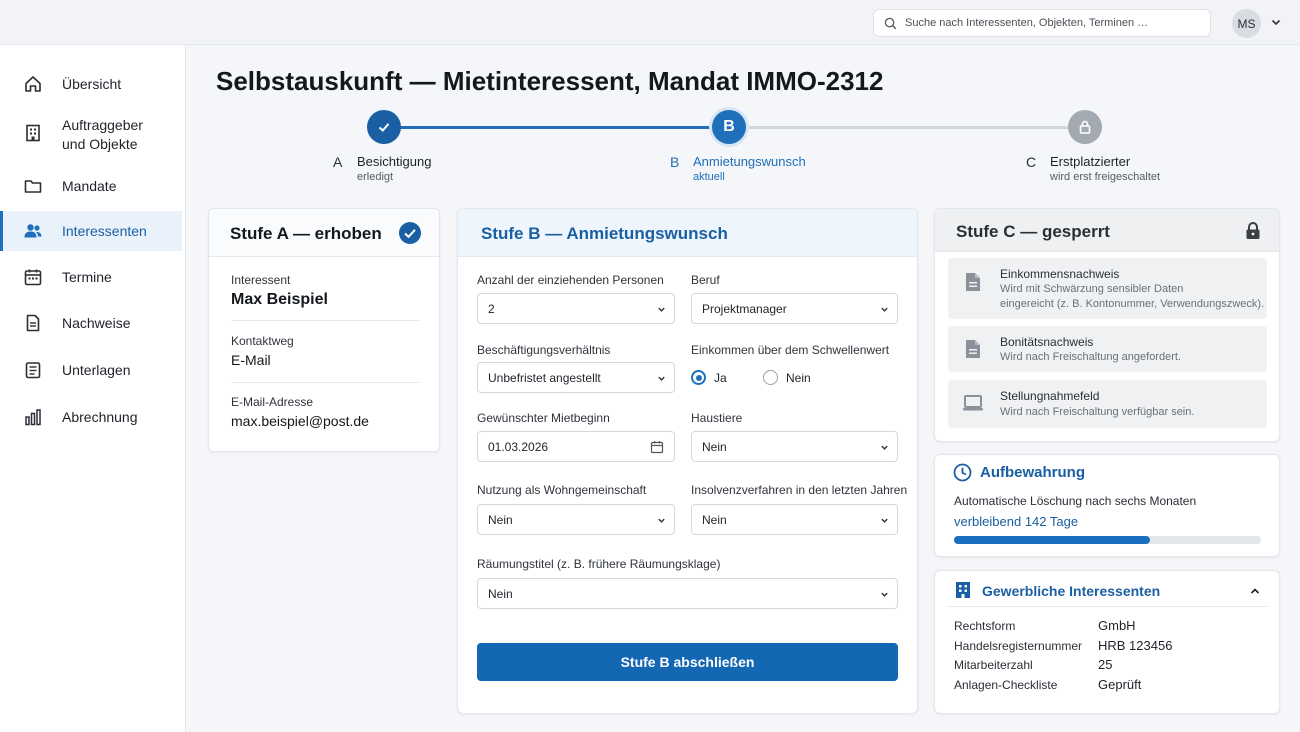 This screenshot has height=732, width=1300. What do you see at coordinates (33, 133) in the screenshot?
I see `building-icon` at bounding box center [33, 133].